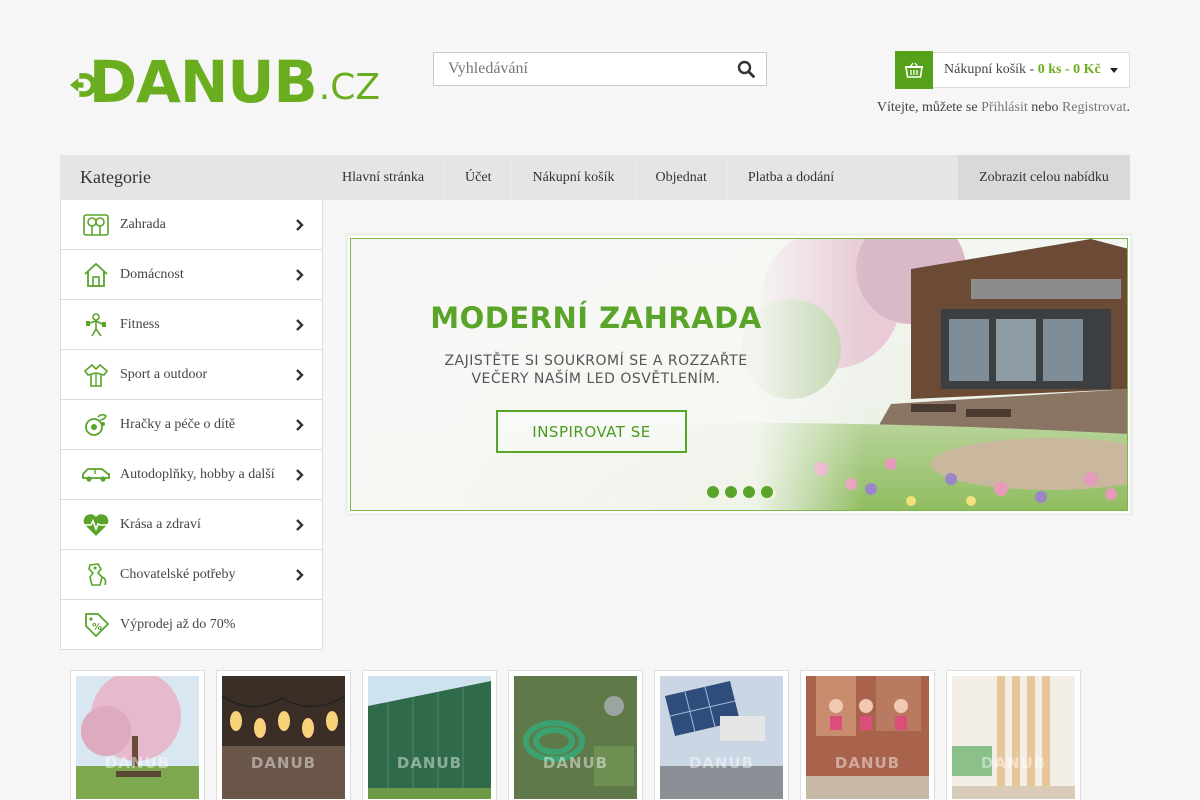  Describe the element at coordinates (1044, 177) in the screenshot. I see `show-all-button: Zobrazit celou nabídku` at that location.